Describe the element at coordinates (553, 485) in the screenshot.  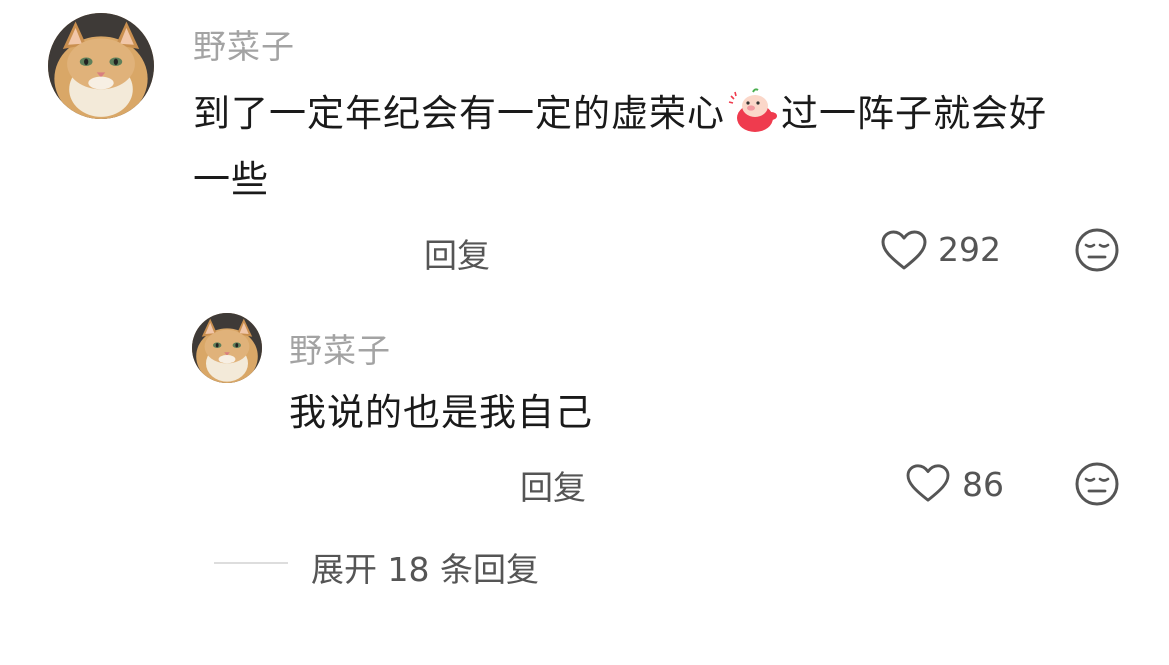
I see `reply-reply-button: 回复` at that location.